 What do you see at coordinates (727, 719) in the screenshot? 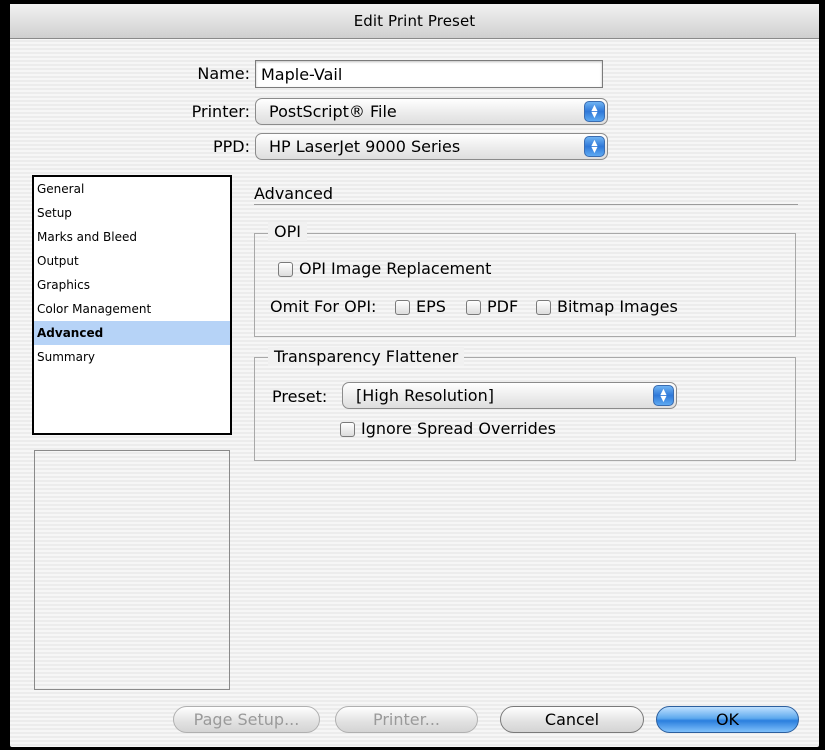
I see `ok-button: OK` at bounding box center [727, 719].